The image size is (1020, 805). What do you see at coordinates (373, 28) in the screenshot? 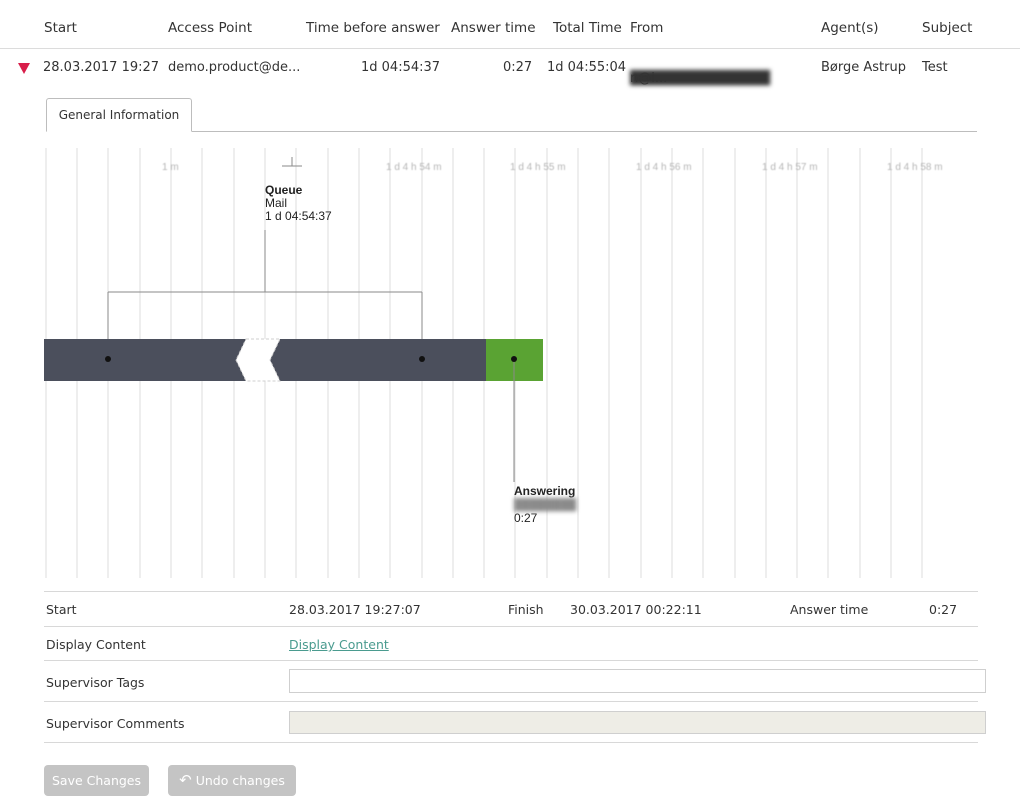
I see `col-time-before-answer: Time before answer` at bounding box center [373, 28].